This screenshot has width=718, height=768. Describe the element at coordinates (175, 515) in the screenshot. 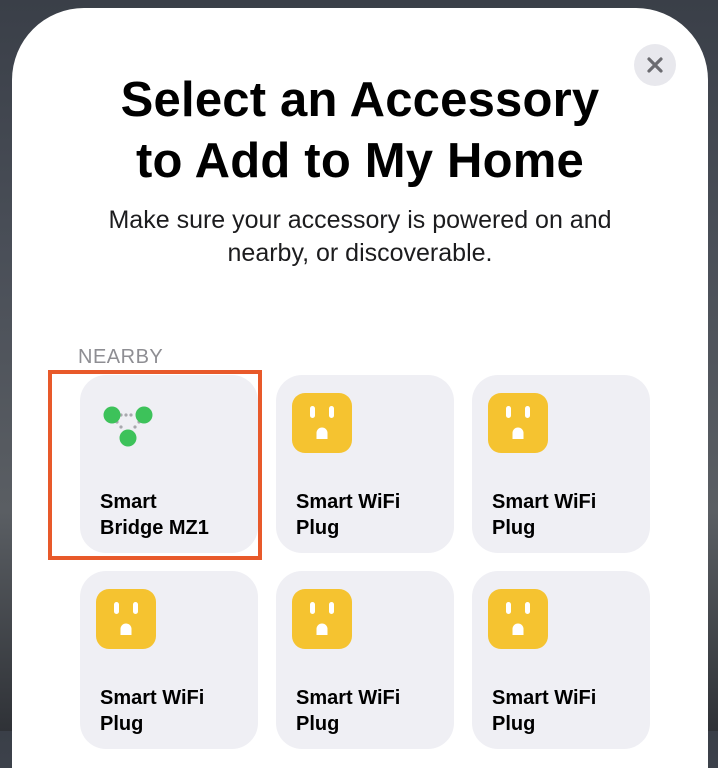

I see `tile-label: Smart Bridge MZ1` at that location.